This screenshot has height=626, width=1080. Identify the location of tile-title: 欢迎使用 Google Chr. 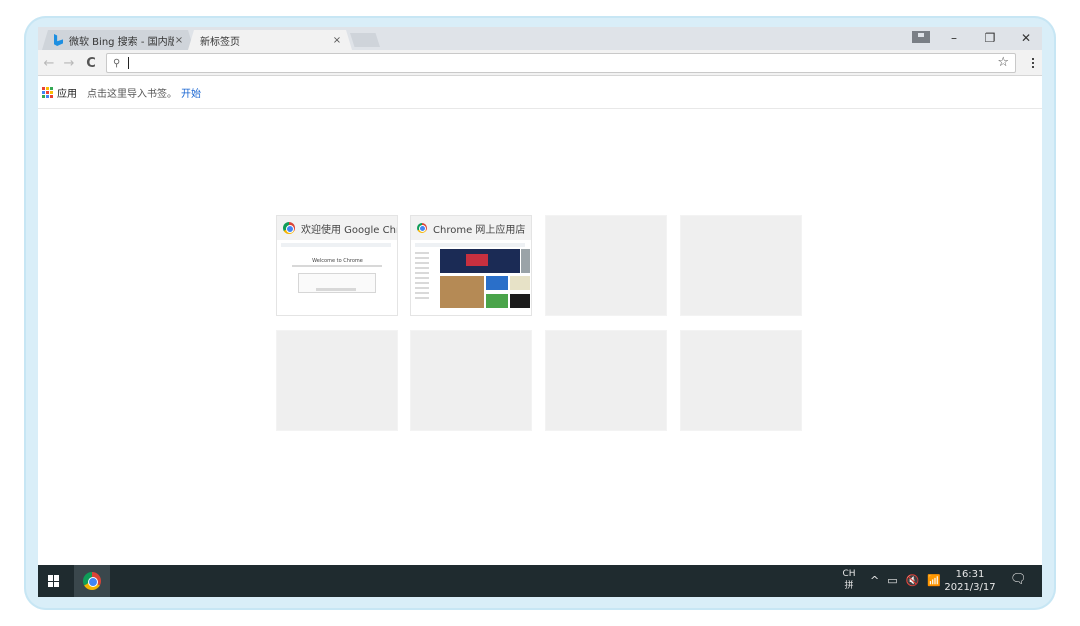
(349, 230).